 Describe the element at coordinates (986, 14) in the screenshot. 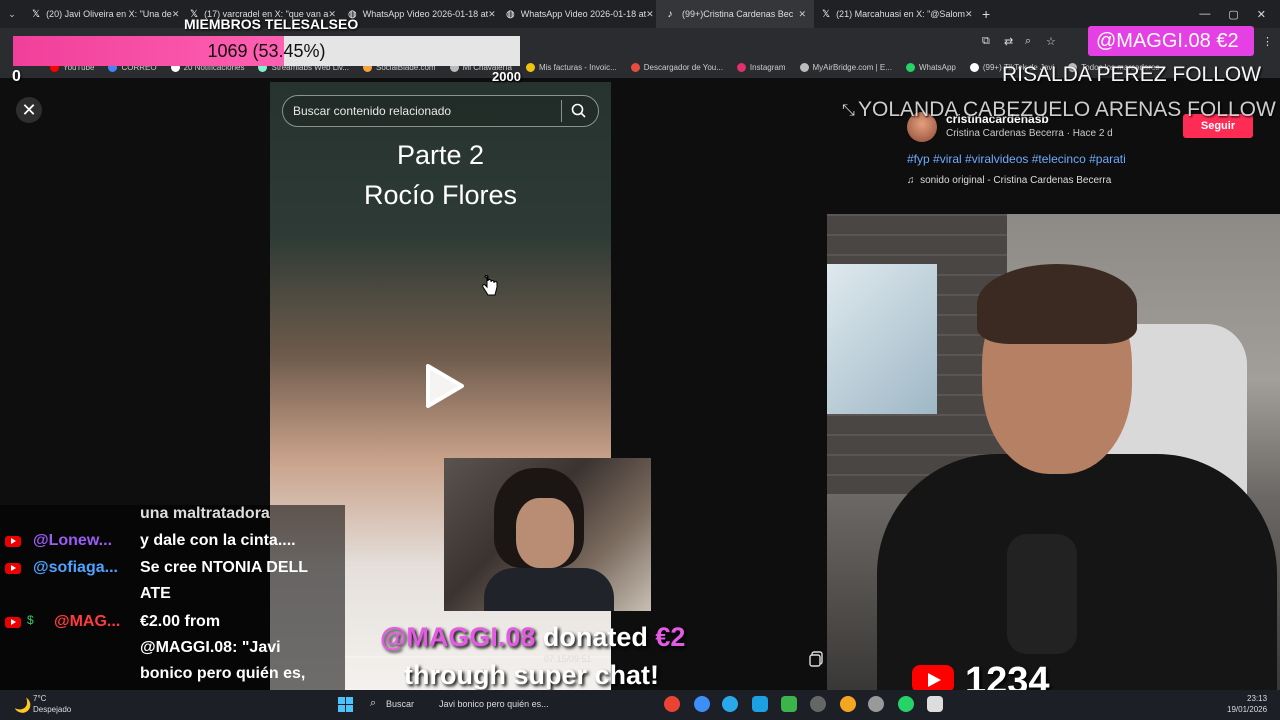

I see `new-tab-button: +` at that location.